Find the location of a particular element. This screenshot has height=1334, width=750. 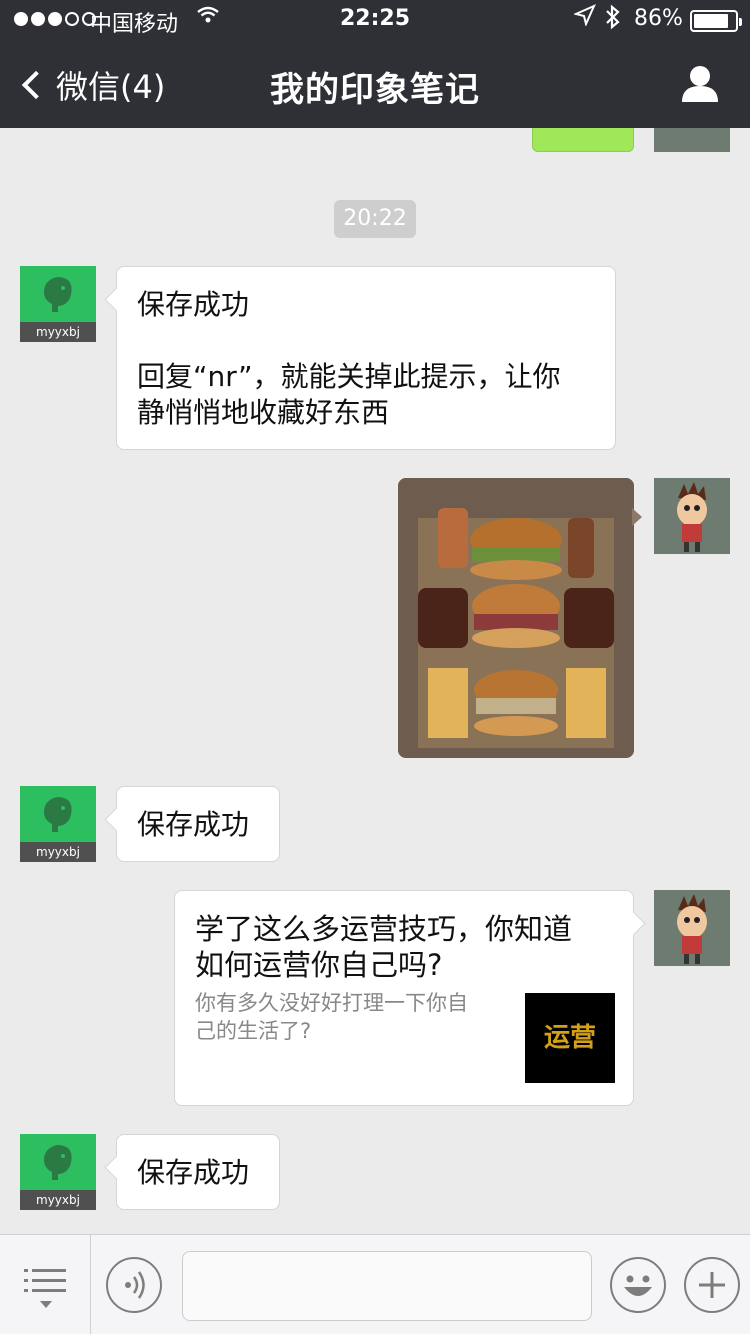

food-photo is located at coordinates (516, 618).